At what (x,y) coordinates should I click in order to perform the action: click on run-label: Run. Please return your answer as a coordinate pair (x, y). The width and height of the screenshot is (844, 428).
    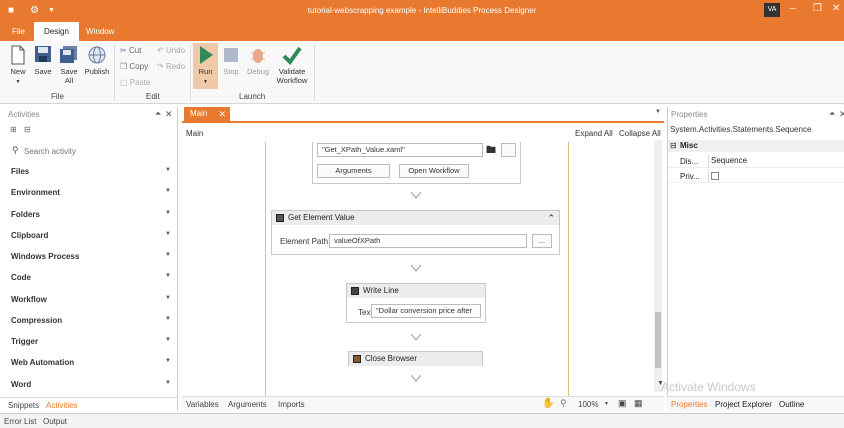
    Looking at the image, I should click on (205, 71).